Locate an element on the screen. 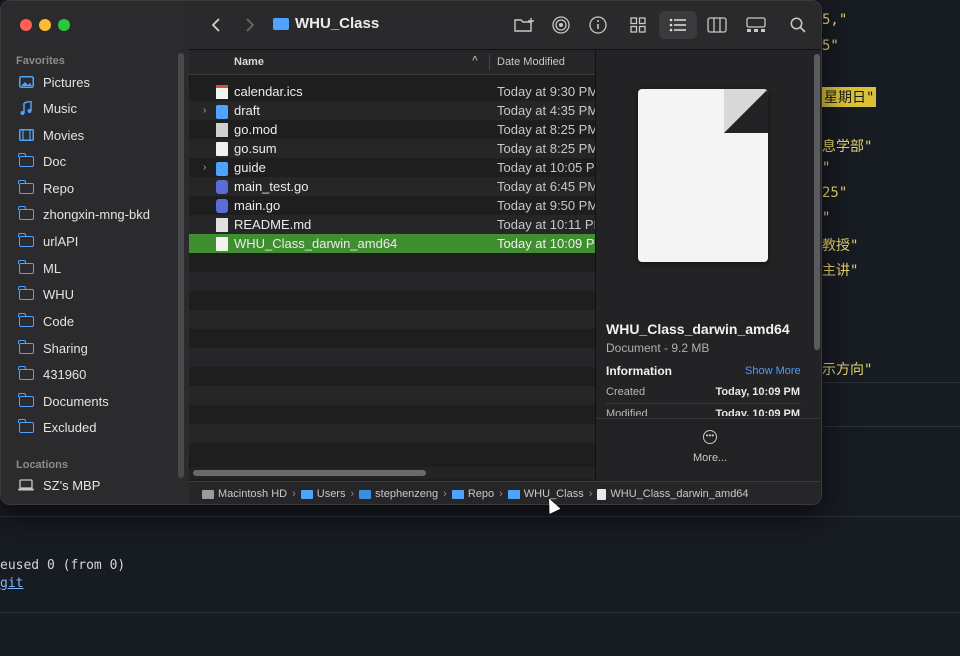 The width and height of the screenshot is (960, 656). sidebar-item-code: Code is located at coordinates (93, 321).